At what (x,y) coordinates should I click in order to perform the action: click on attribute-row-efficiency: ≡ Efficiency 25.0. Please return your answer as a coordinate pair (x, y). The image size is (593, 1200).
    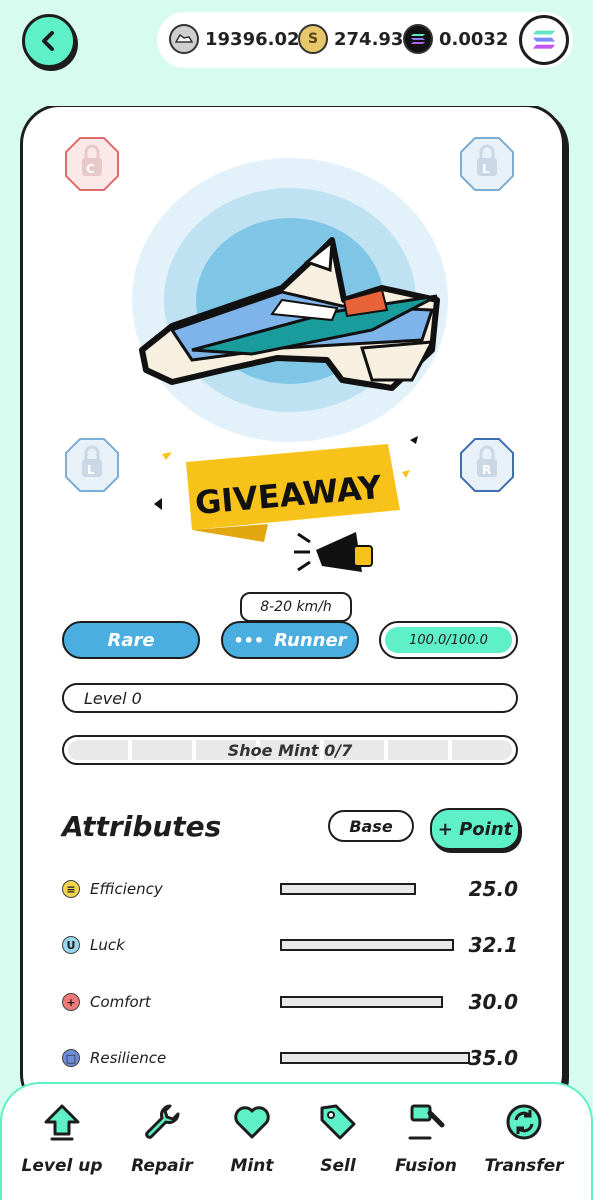
    Looking at the image, I should click on (292, 889).